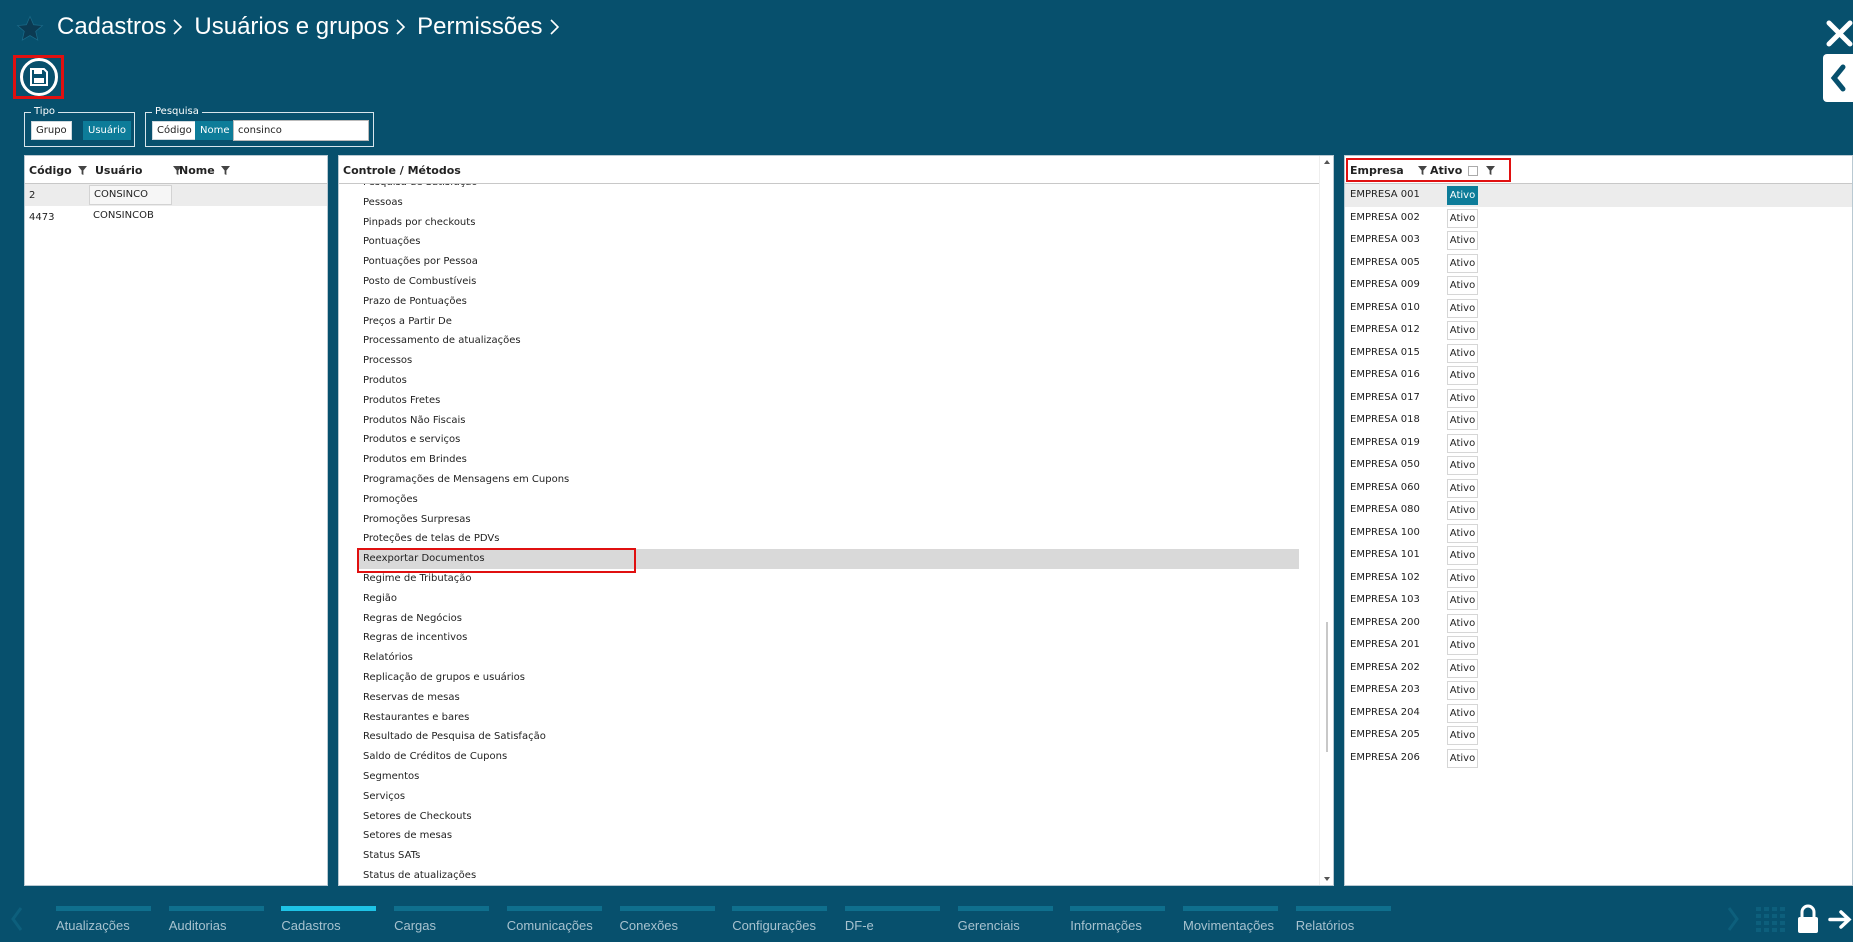  What do you see at coordinates (1598, 623) in the screenshot?
I see `table-row: EMPRESA 200 Ativo` at bounding box center [1598, 623].